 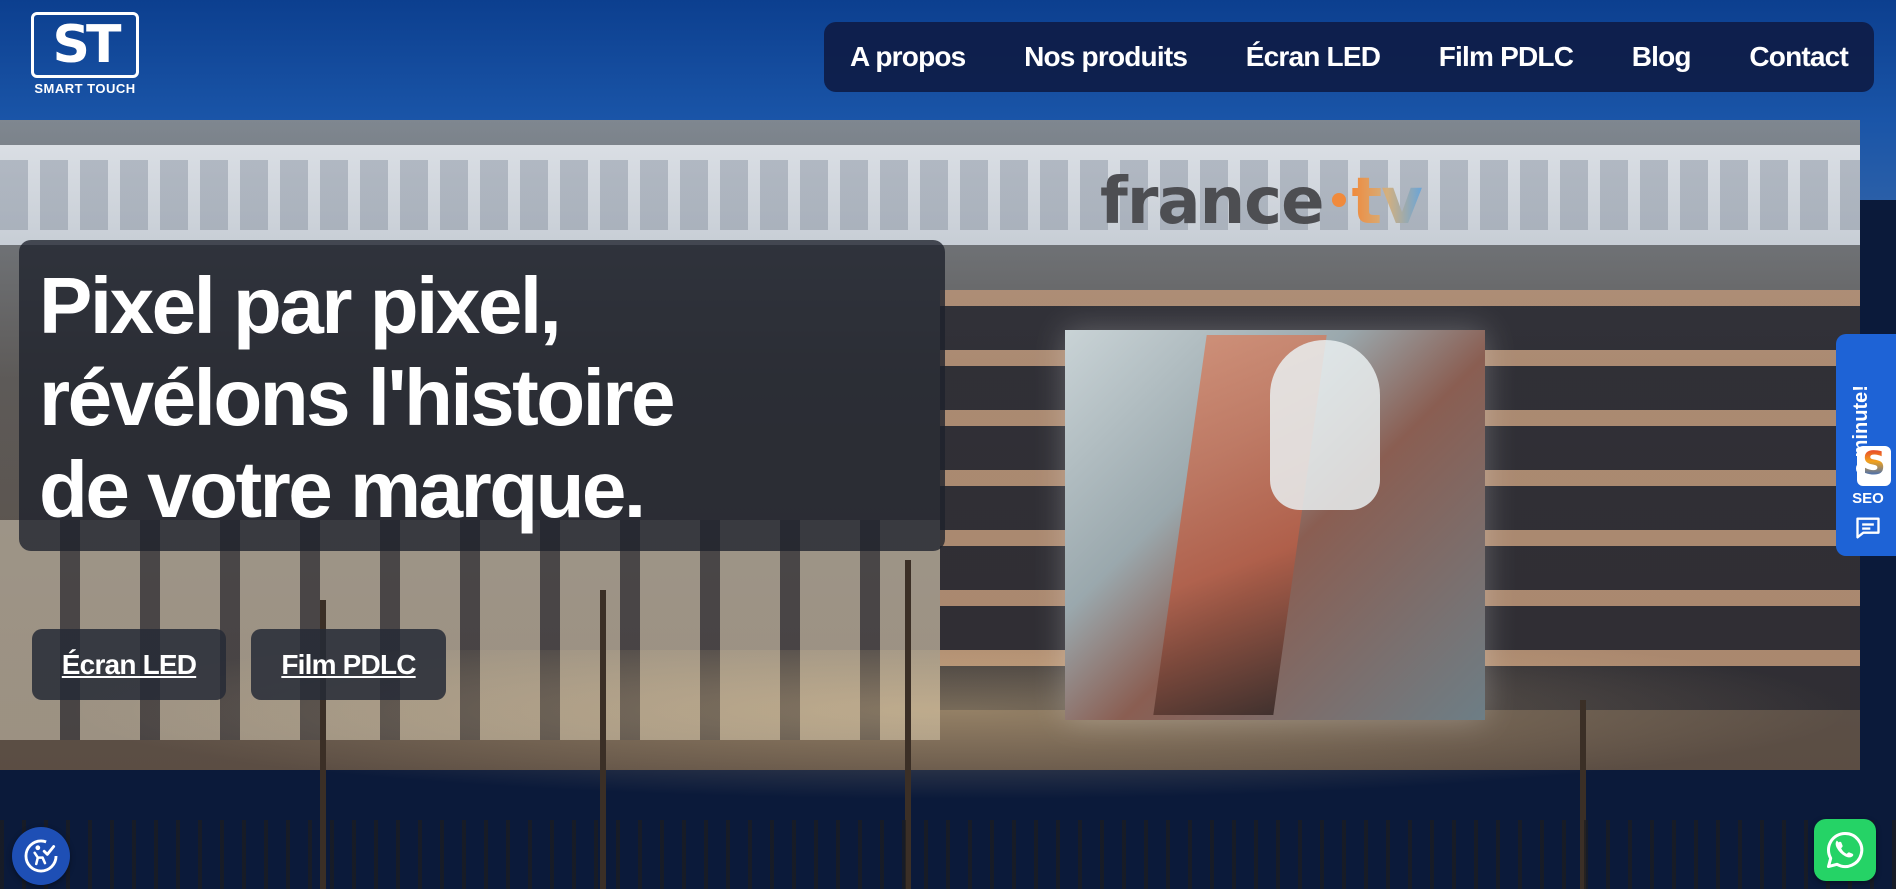 I want to click on logo-wordmark: SMART TOUCH, so click(x=85, y=88).